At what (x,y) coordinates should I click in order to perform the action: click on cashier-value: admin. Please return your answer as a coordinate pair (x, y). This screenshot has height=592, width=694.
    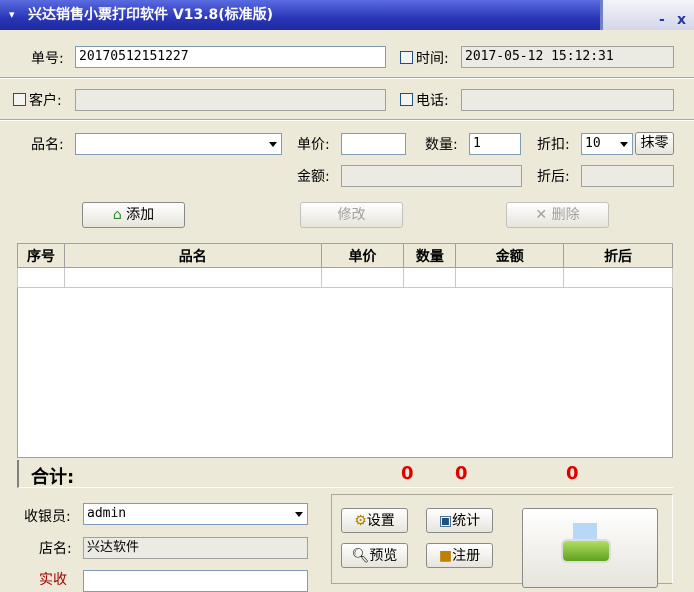
    Looking at the image, I should click on (107, 513).